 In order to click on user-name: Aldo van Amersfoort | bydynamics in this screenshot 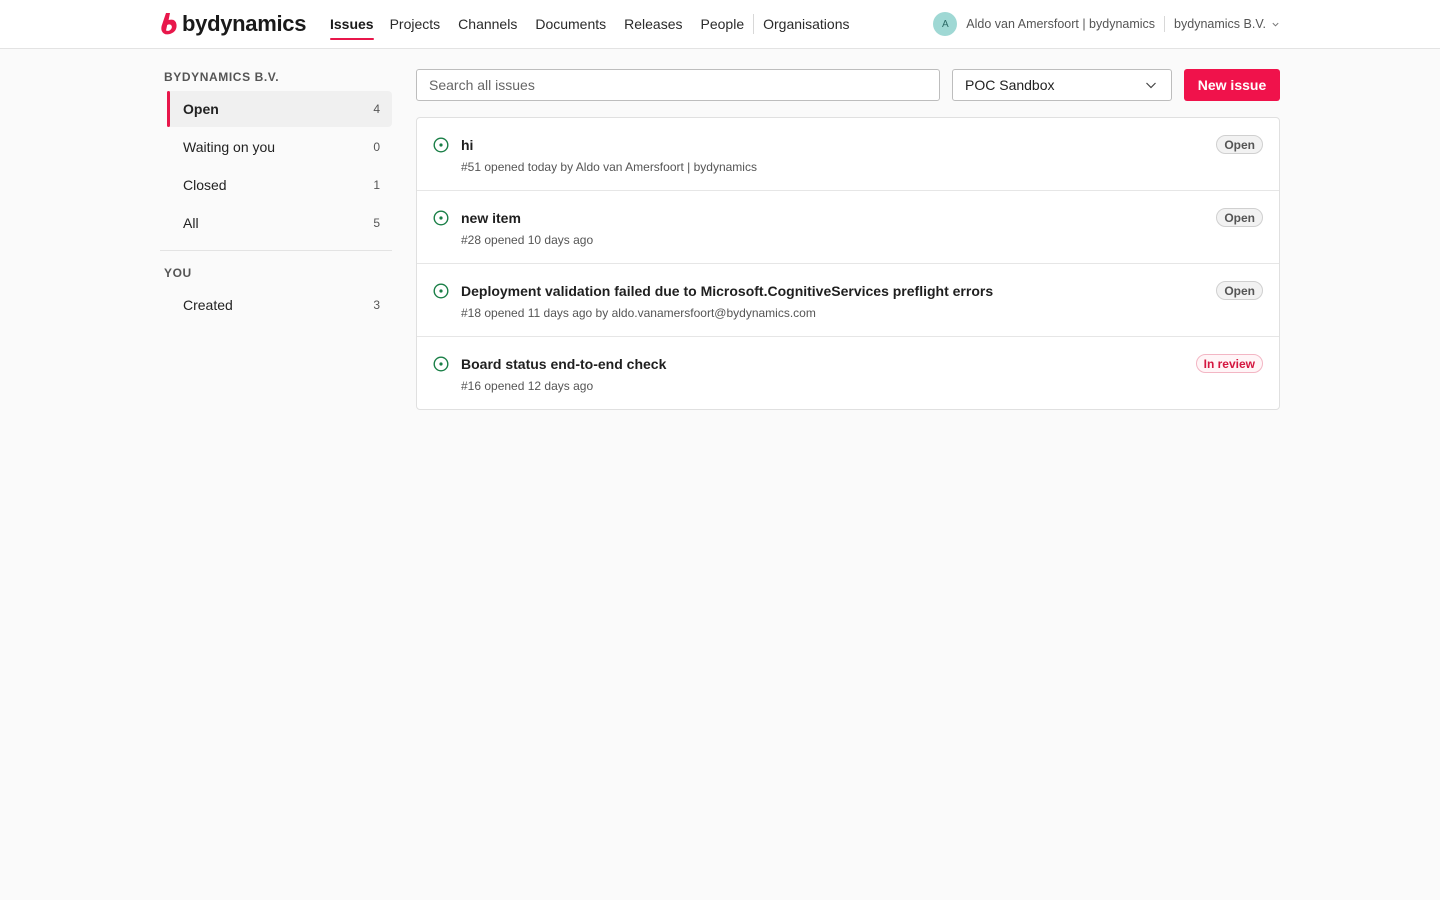, I will do `click(1060, 24)`.